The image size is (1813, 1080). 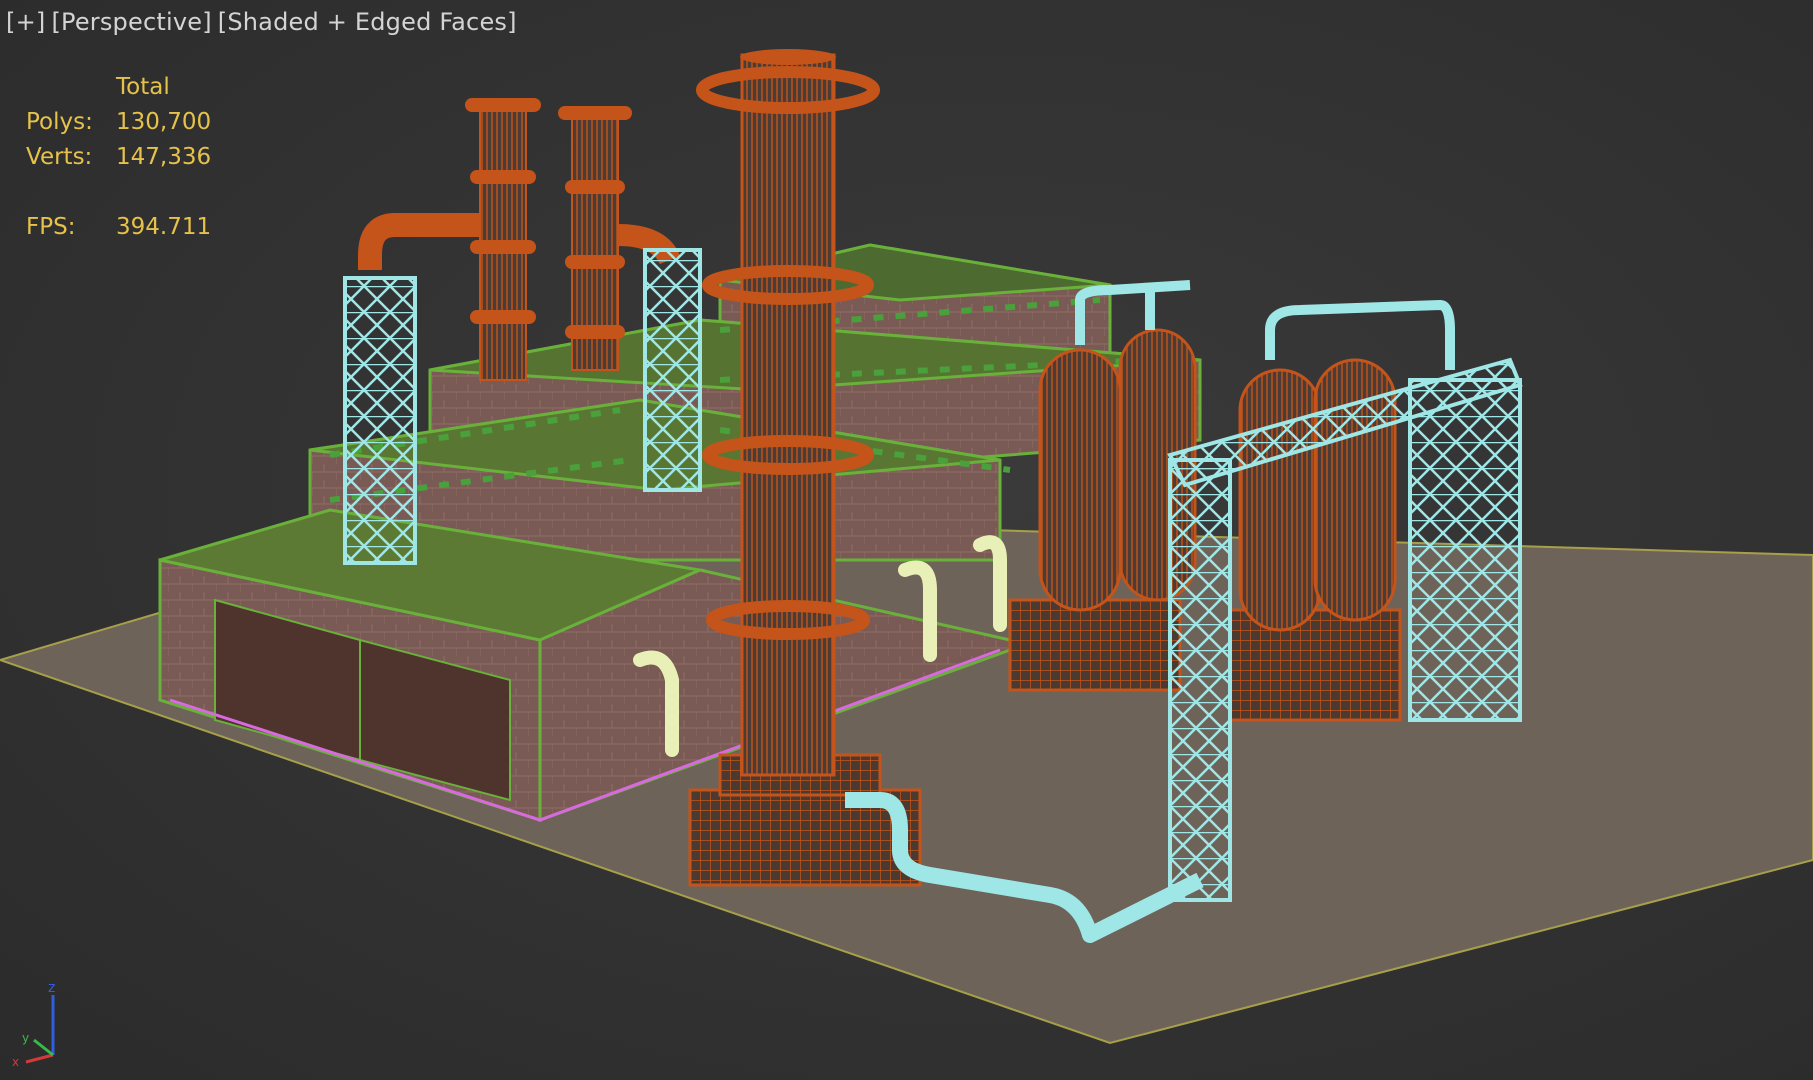 What do you see at coordinates (33, 1024) in the screenshot?
I see `axis-tripod-icon: z x y` at bounding box center [33, 1024].